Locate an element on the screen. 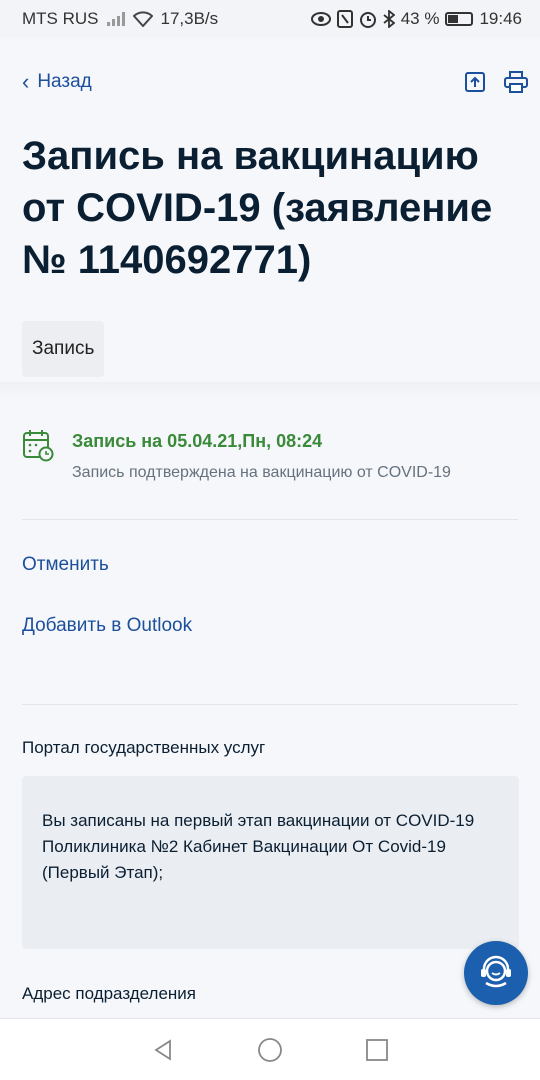 This screenshot has width=540, height=1080. system-navigation-bar is located at coordinates (270, 1049).